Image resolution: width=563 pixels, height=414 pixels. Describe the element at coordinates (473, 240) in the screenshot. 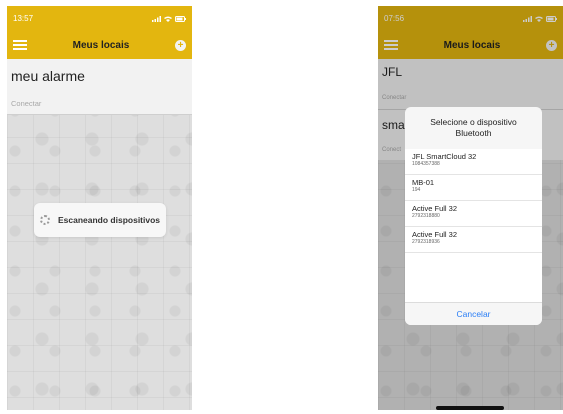

I see `device-item: Active Full 32 2792318936` at that location.